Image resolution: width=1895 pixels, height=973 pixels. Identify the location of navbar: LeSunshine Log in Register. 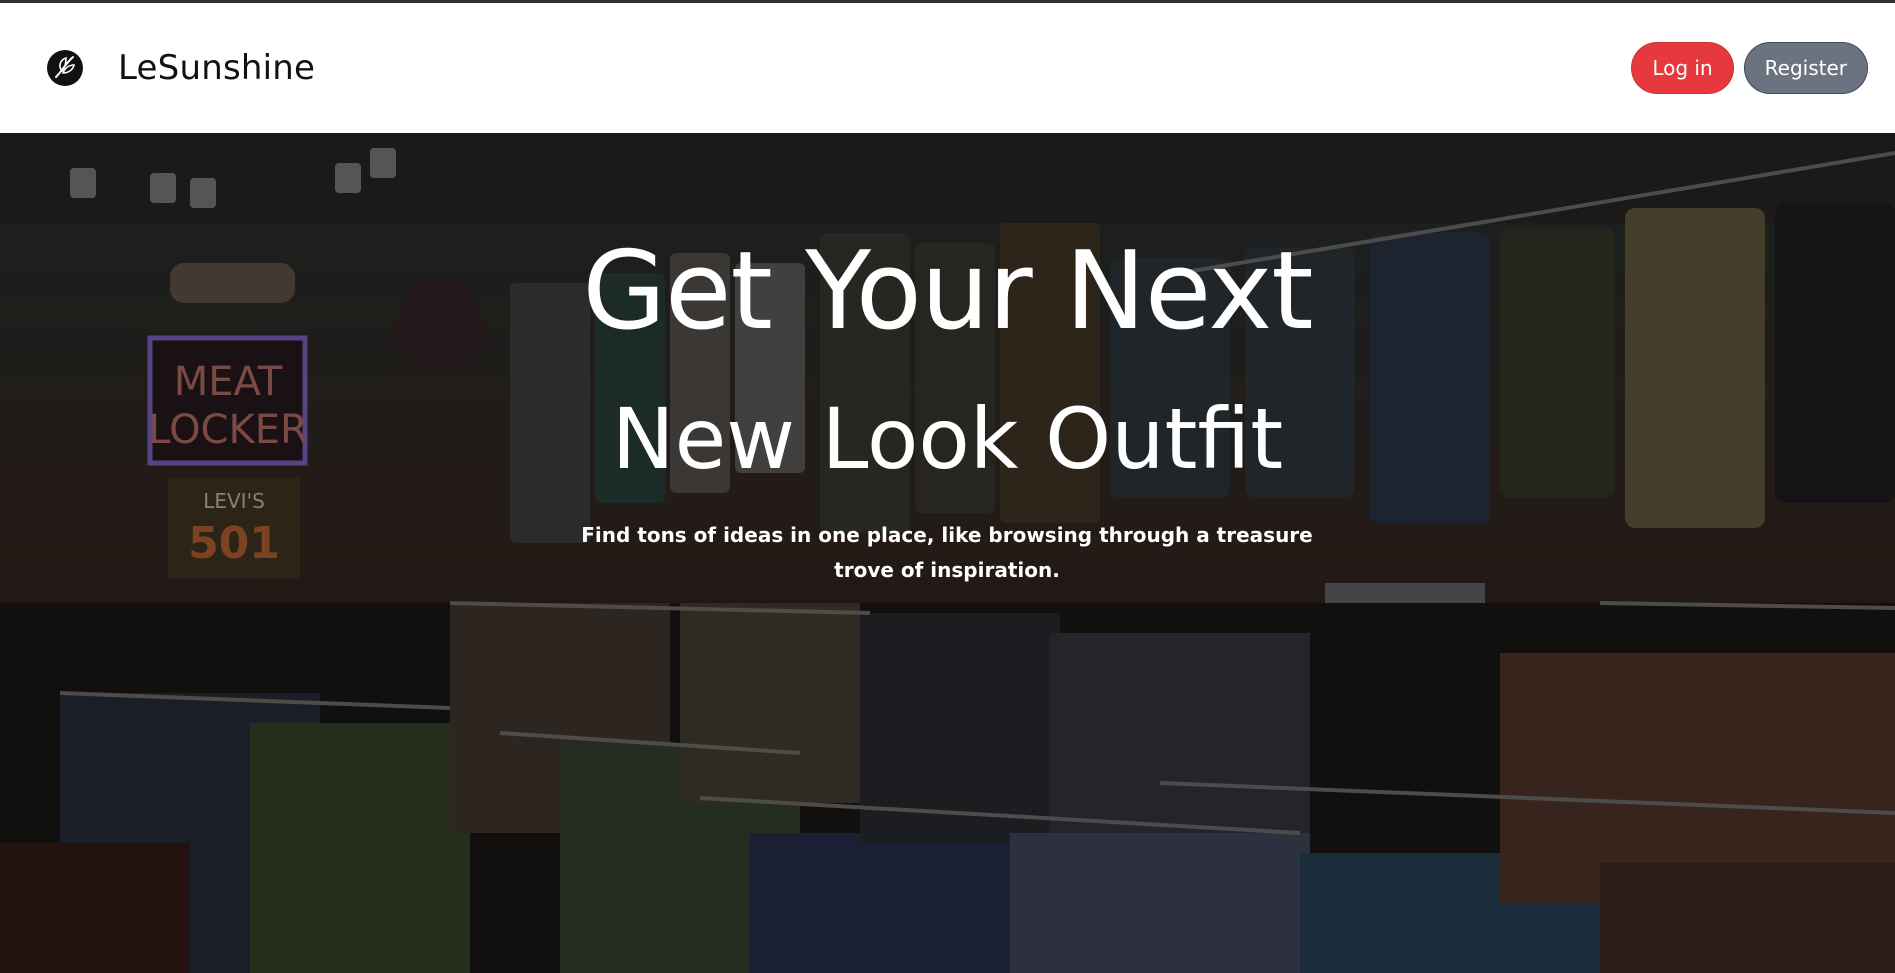
(947, 68).